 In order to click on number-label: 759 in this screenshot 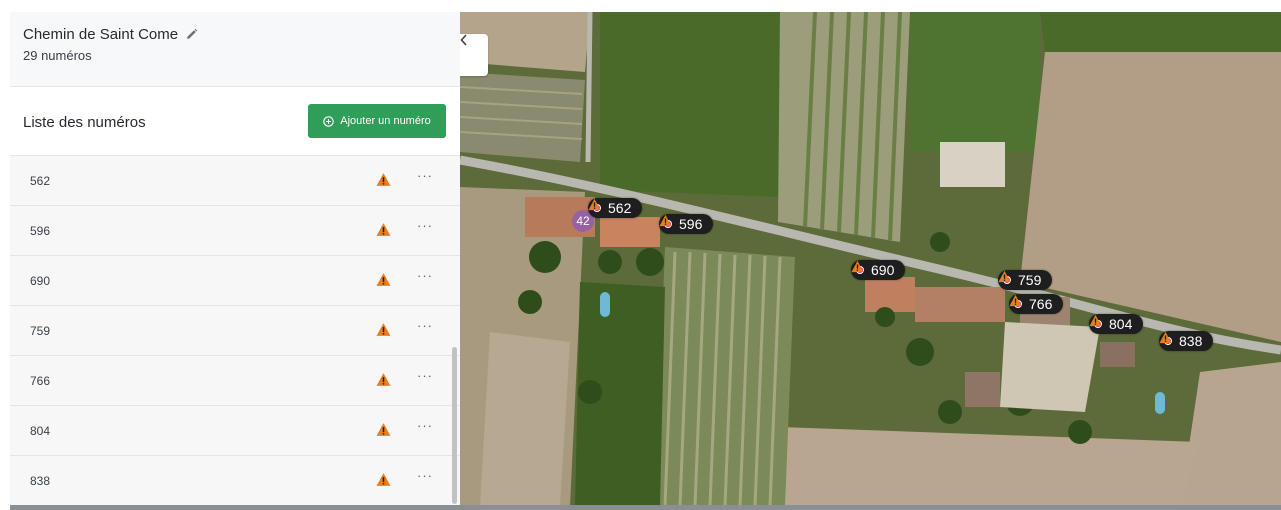, I will do `click(40, 331)`.